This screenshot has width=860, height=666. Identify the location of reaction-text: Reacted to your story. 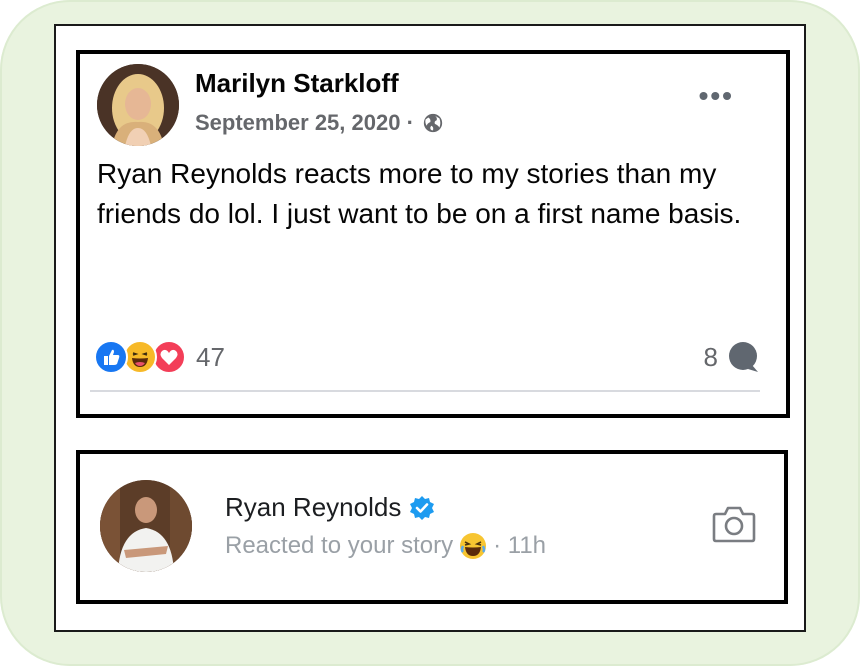
(339, 545).